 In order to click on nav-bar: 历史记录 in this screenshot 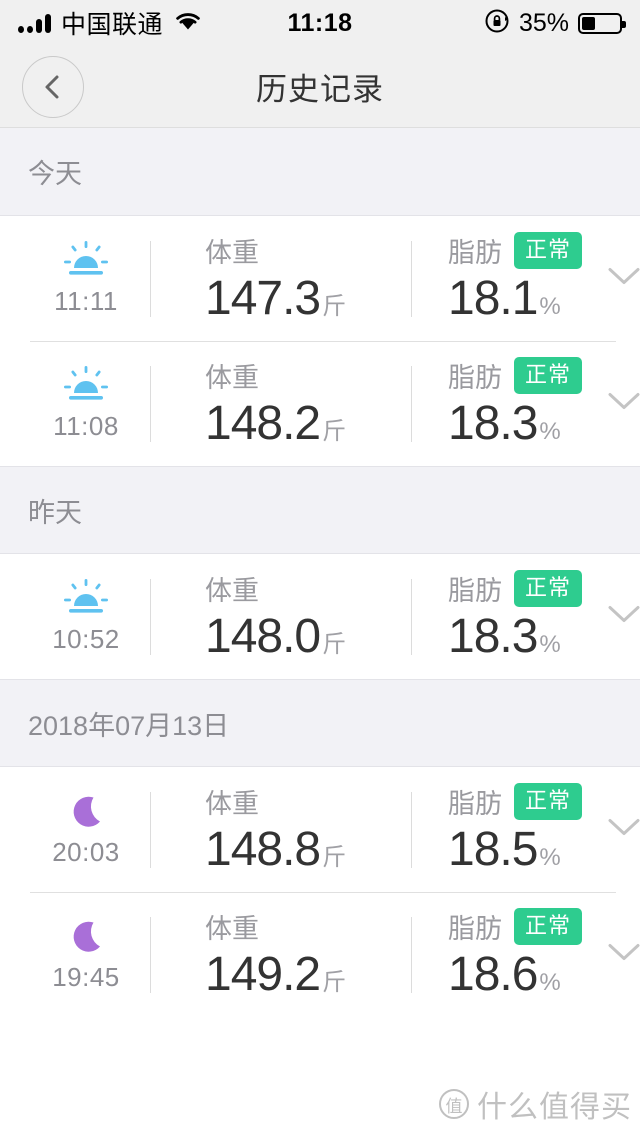, I will do `click(320, 87)`.